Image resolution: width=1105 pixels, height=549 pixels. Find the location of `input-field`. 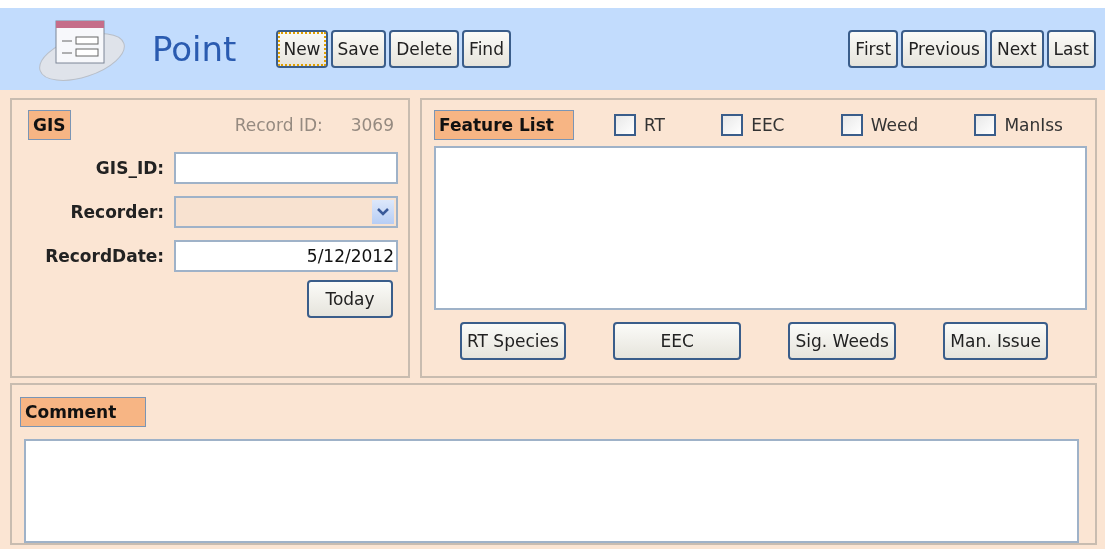

input-field is located at coordinates (286, 168).